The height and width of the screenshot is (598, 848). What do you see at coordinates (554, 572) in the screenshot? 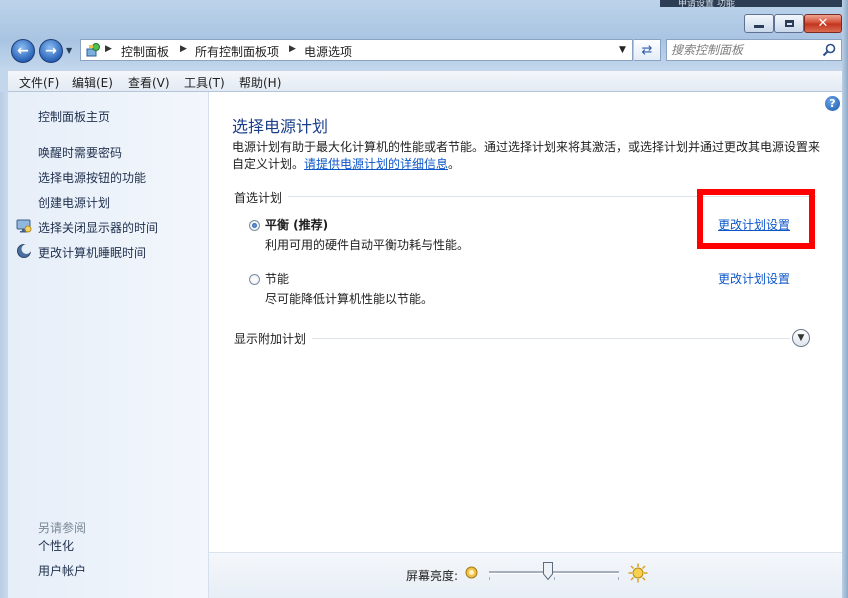
I see `brightness-slider-track` at bounding box center [554, 572].